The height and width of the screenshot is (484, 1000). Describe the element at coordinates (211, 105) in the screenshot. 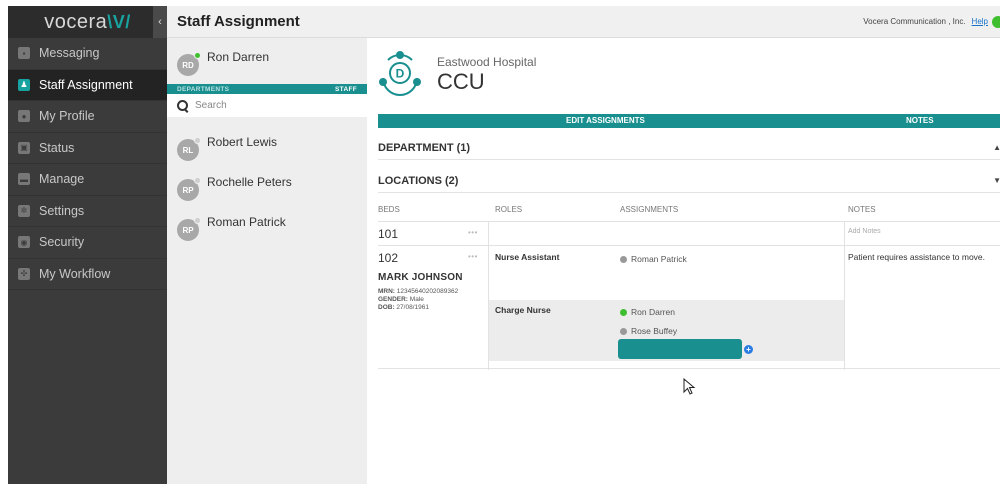

I see `search-placeholder: Search` at that location.